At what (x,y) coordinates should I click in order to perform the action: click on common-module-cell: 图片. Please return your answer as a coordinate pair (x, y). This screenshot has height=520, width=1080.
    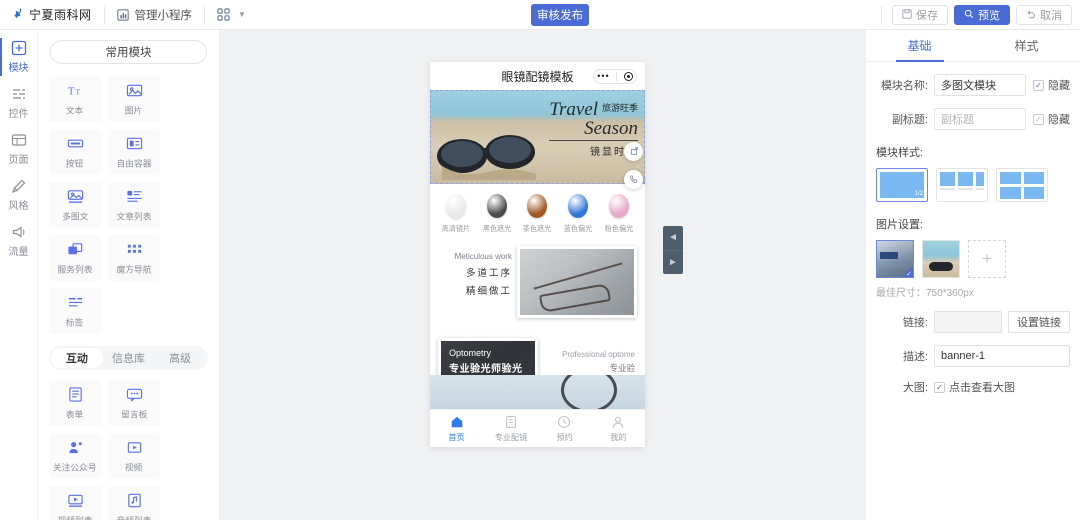
    Looking at the image, I should click on (134, 99).